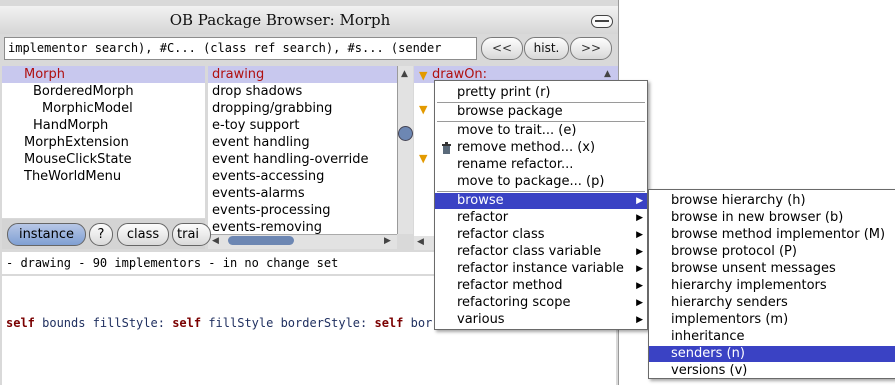  What do you see at coordinates (76, 142) in the screenshot?
I see `class-item-label: MorphExtension` at bounding box center [76, 142].